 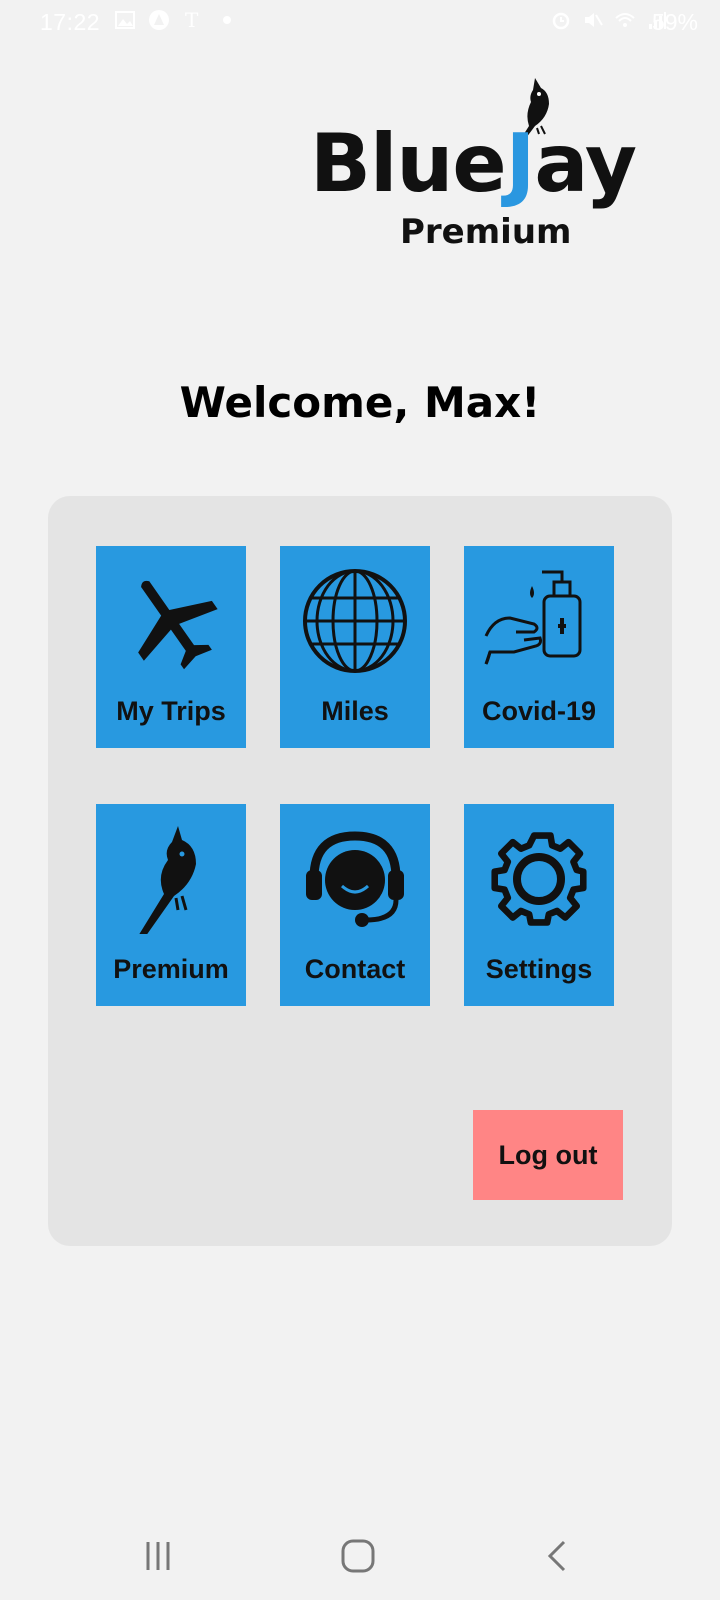 I want to click on logo-word-blue: Blue, so click(x=408, y=163).